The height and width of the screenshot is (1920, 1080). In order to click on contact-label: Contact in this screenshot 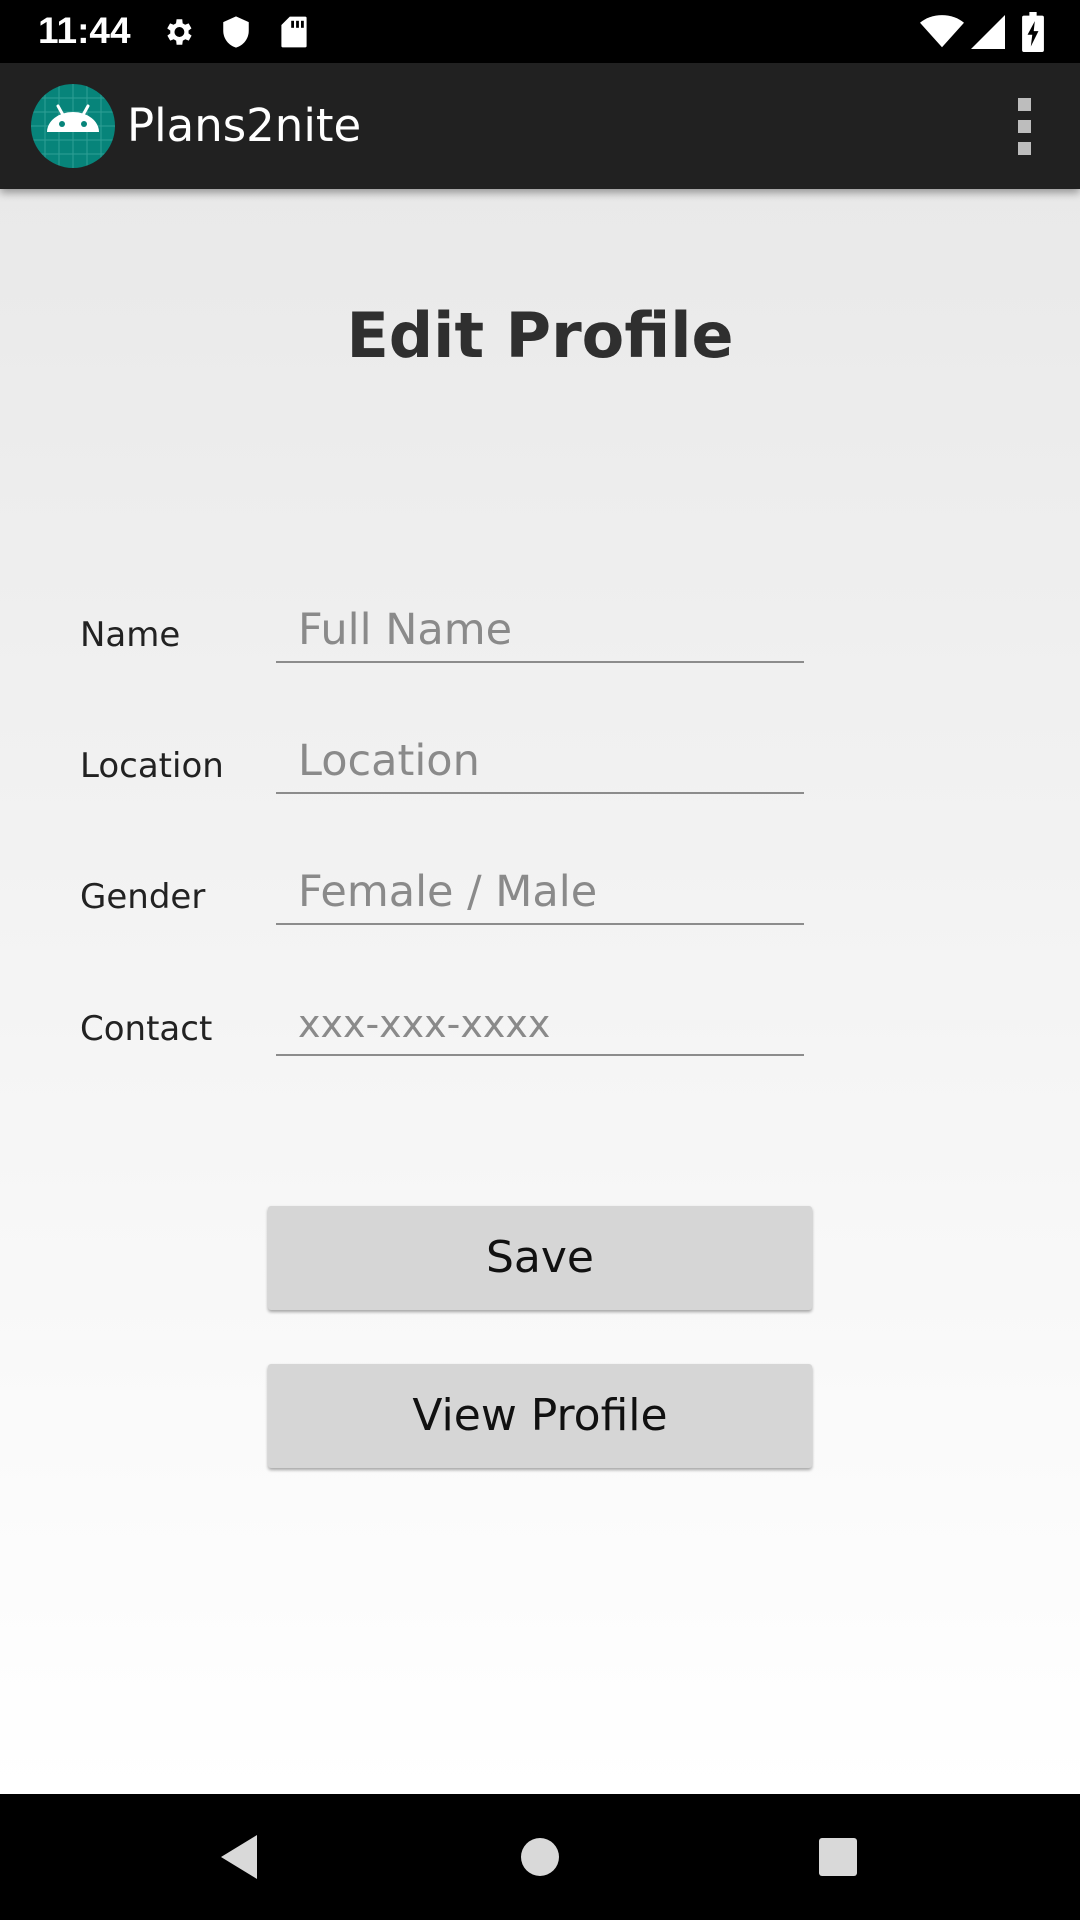, I will do `click(146, 1029)`.